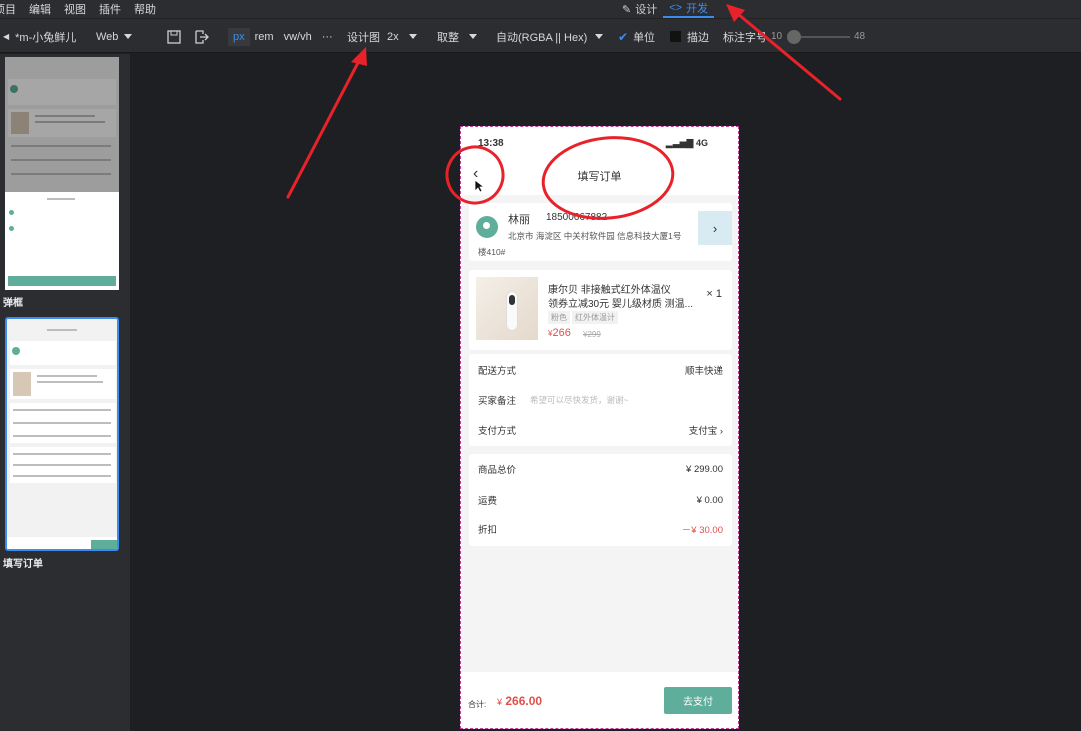  Describe the element at coordinates (548, 35) in the screenshot. I see `annotation-arrowheads` at that location.